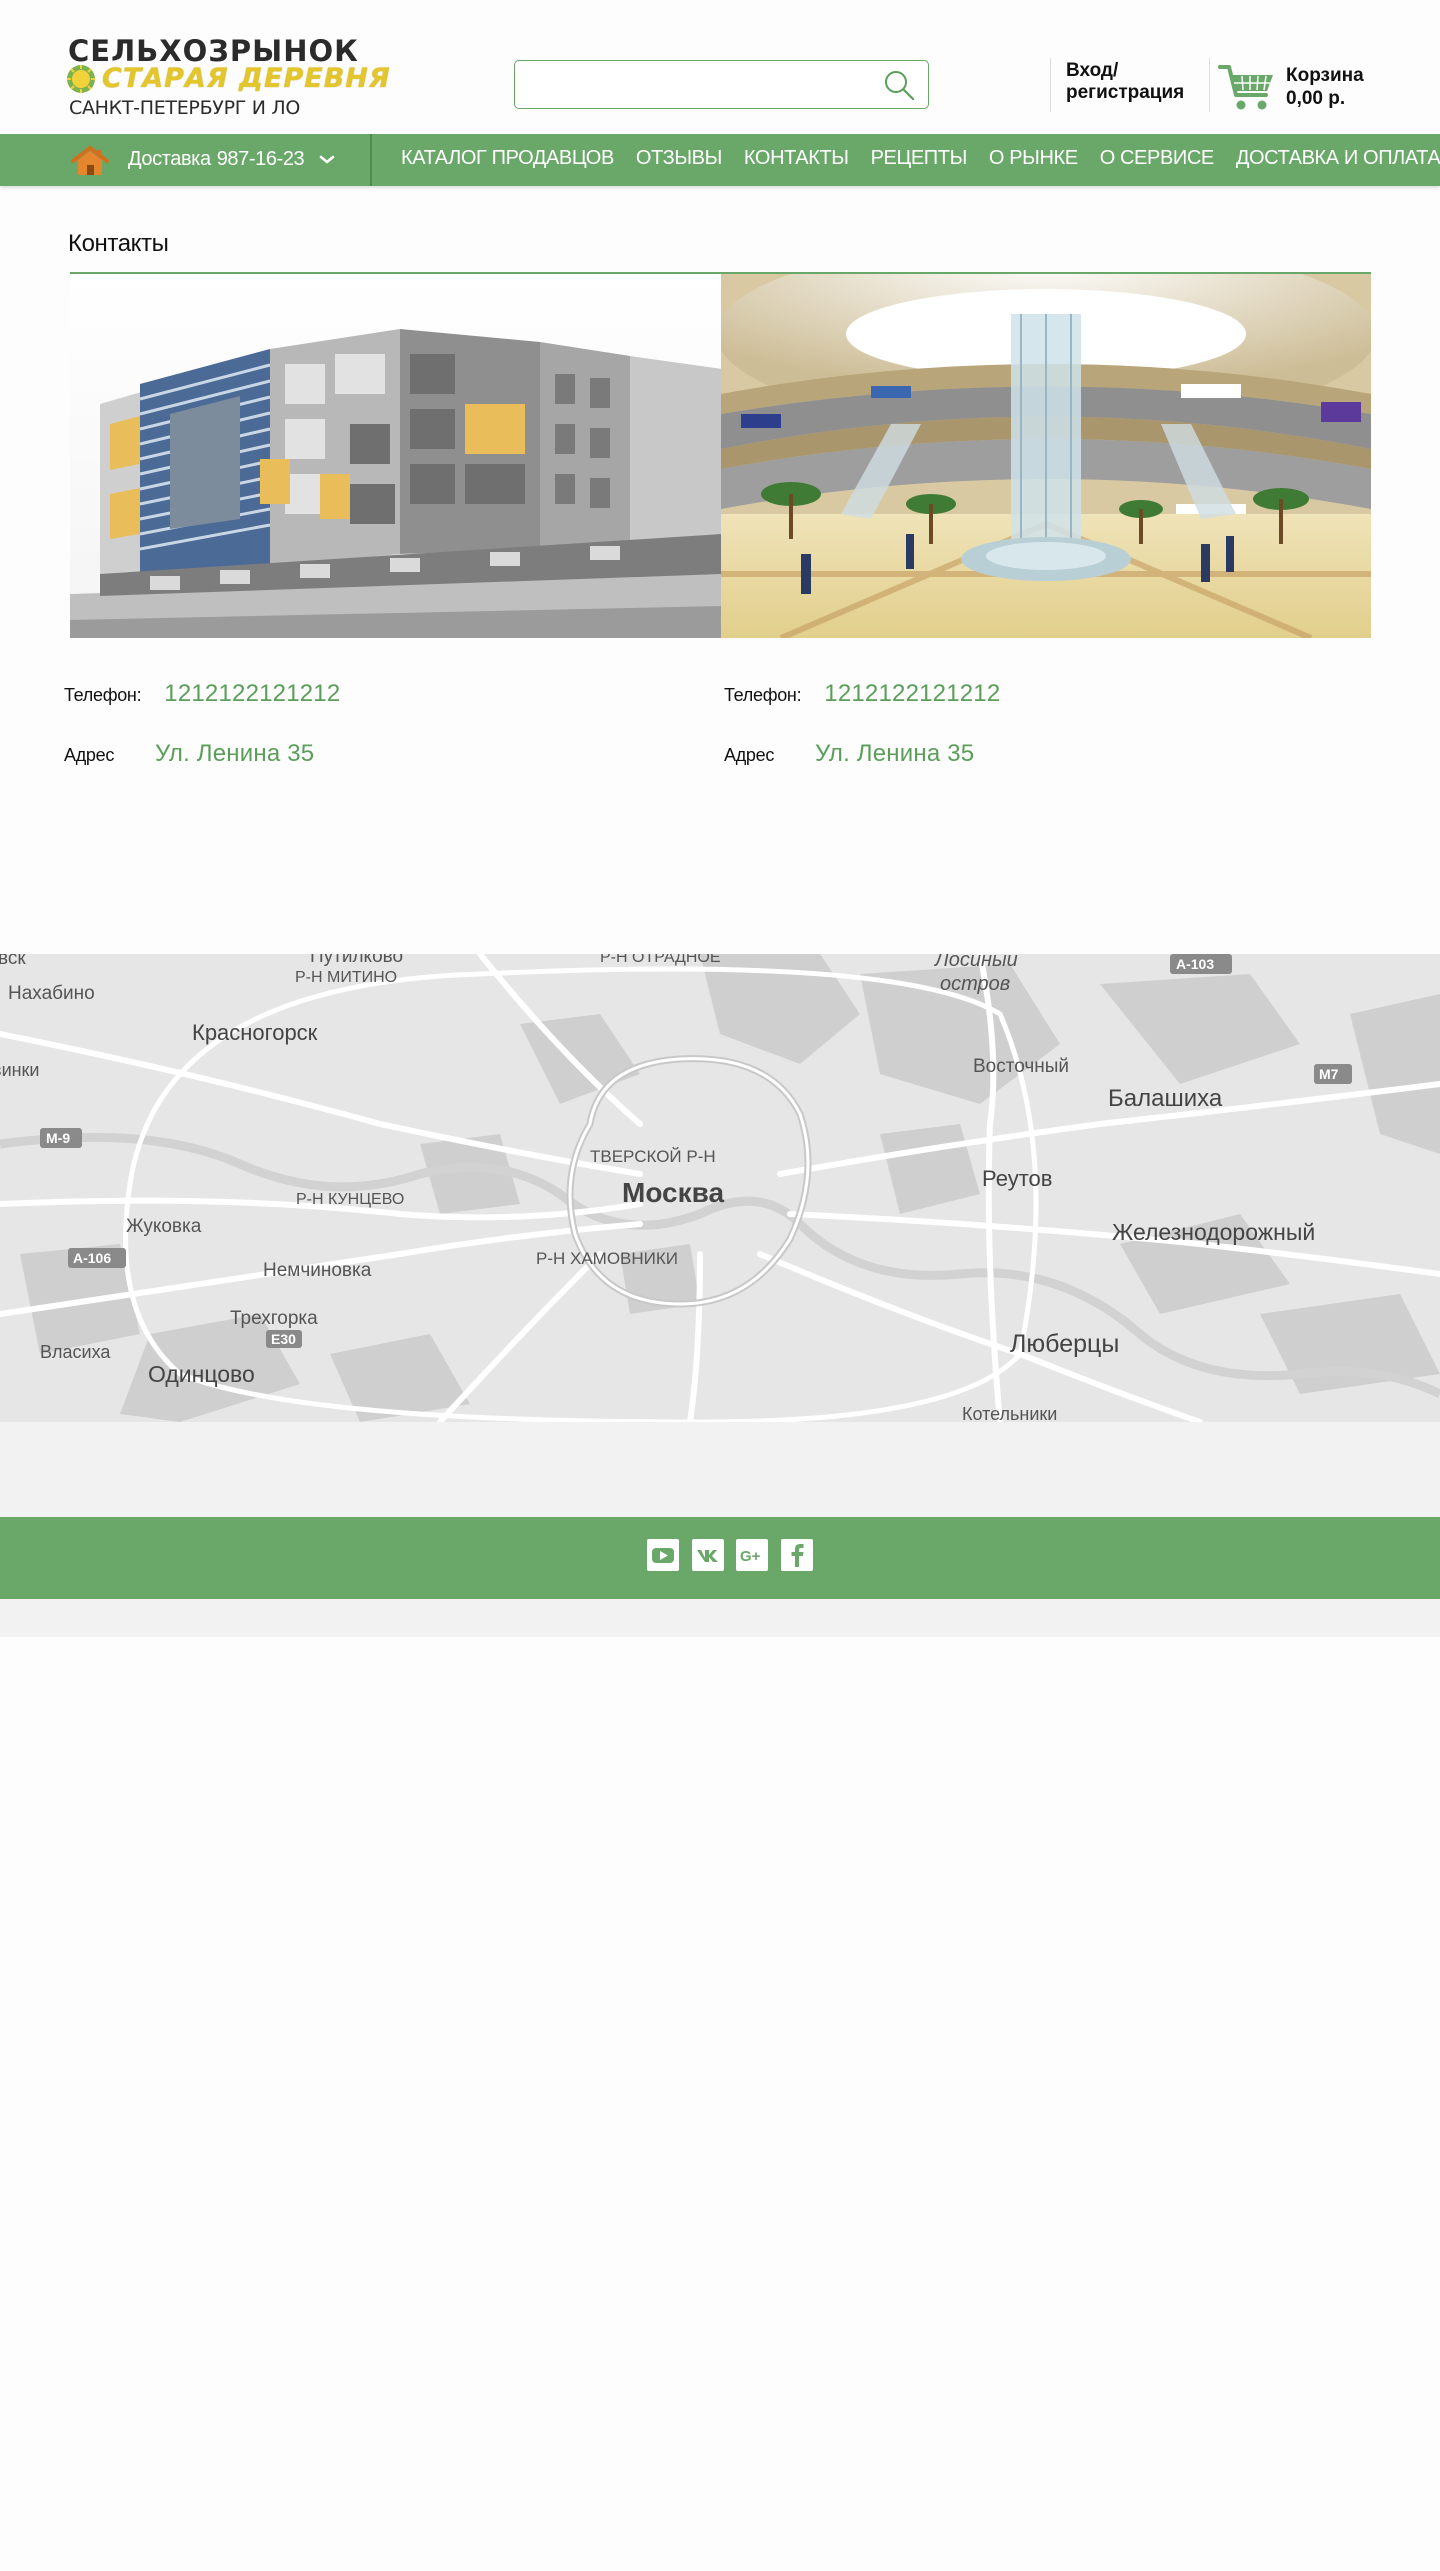  What do you see at coordinates (1064, 1344) in the screenshot?
I see `map-label: Люберцы` at bounding box center [1064, 1344].